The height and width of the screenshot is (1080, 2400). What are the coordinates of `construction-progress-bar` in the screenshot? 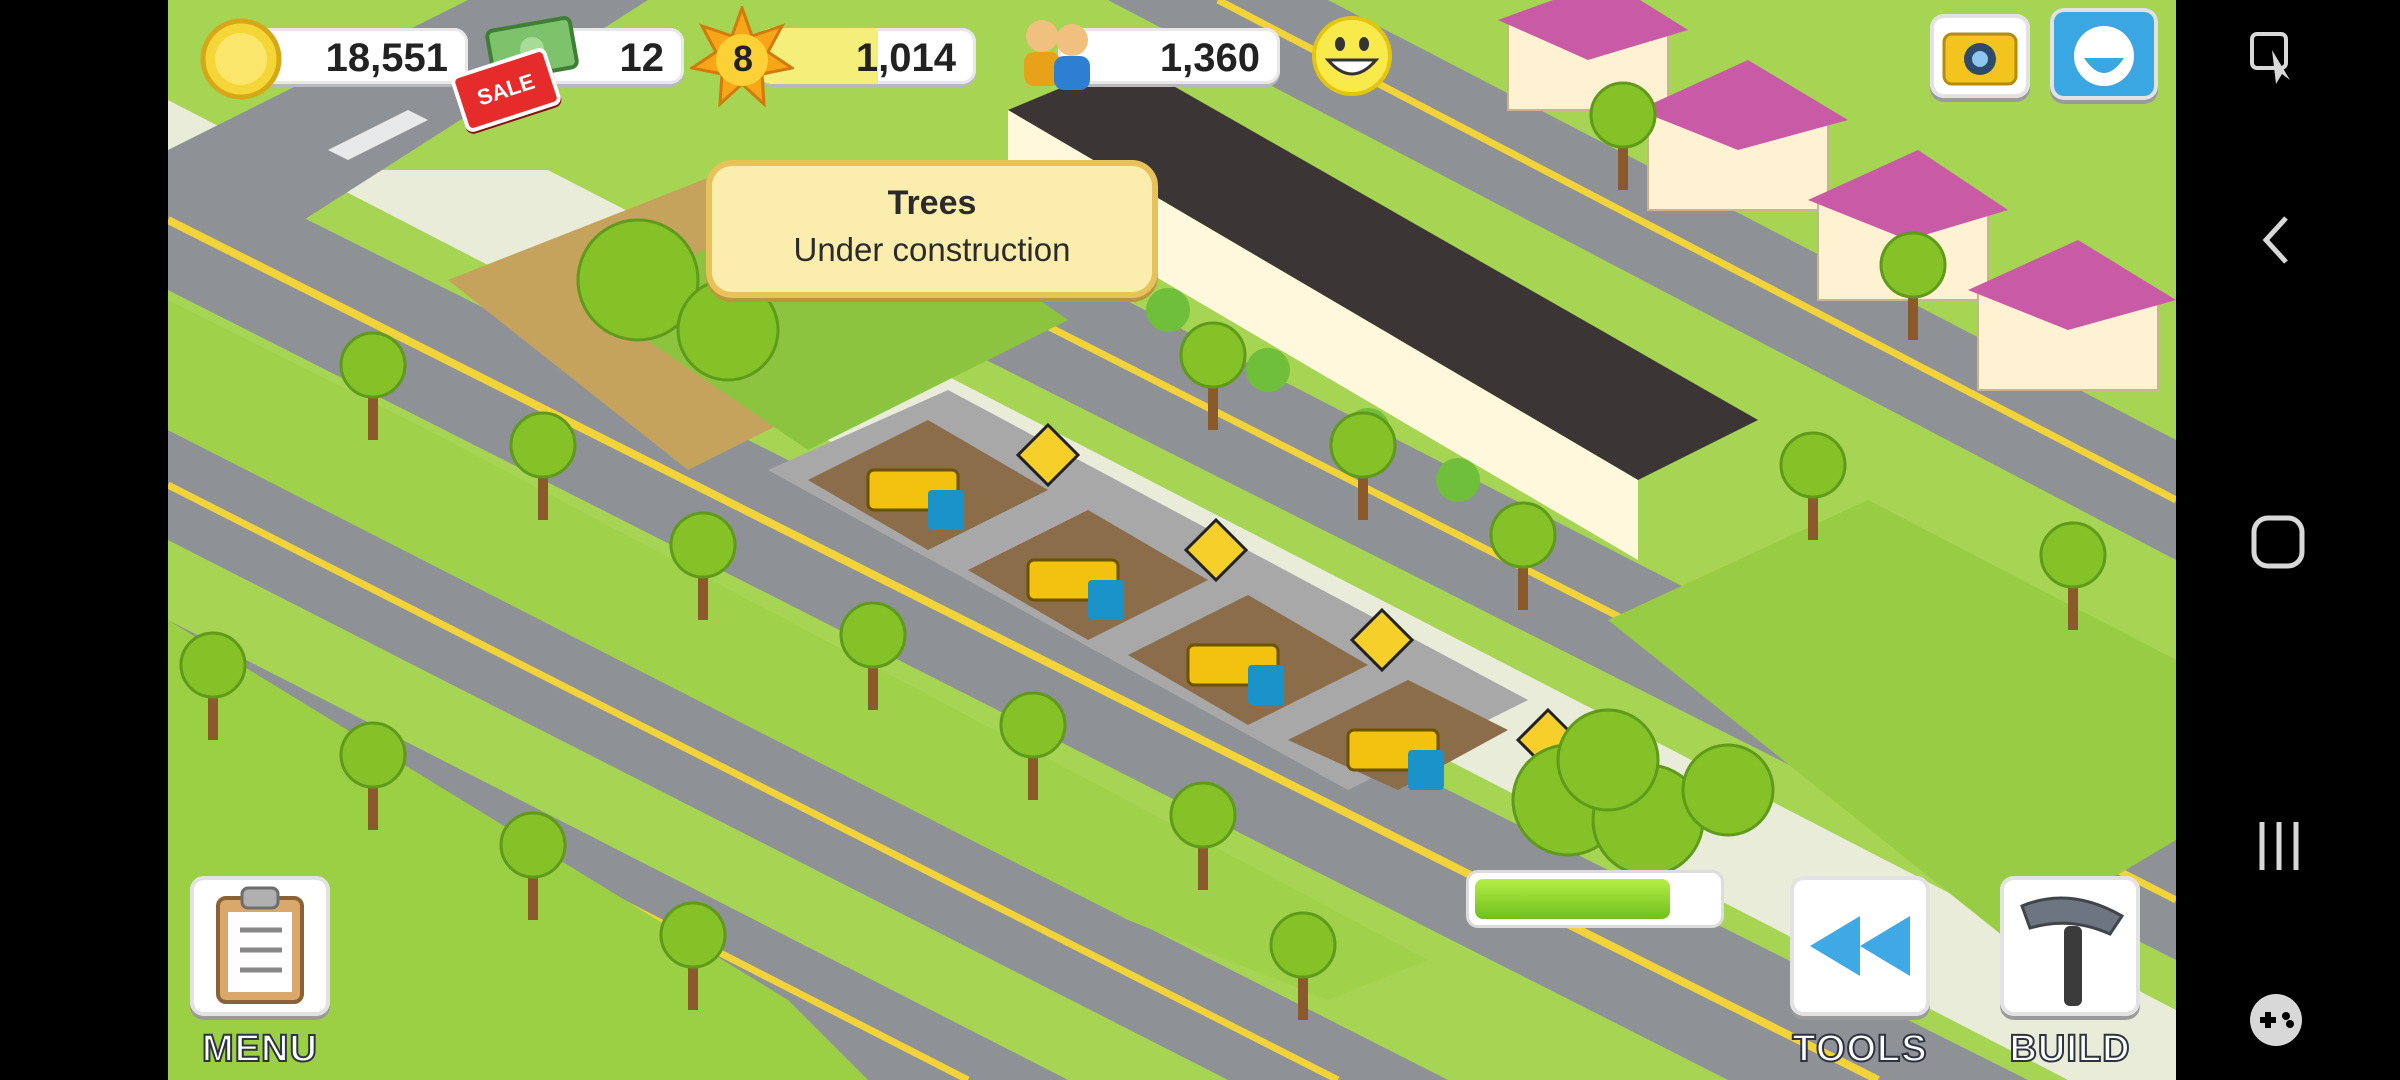 It's located at (1595, 899).